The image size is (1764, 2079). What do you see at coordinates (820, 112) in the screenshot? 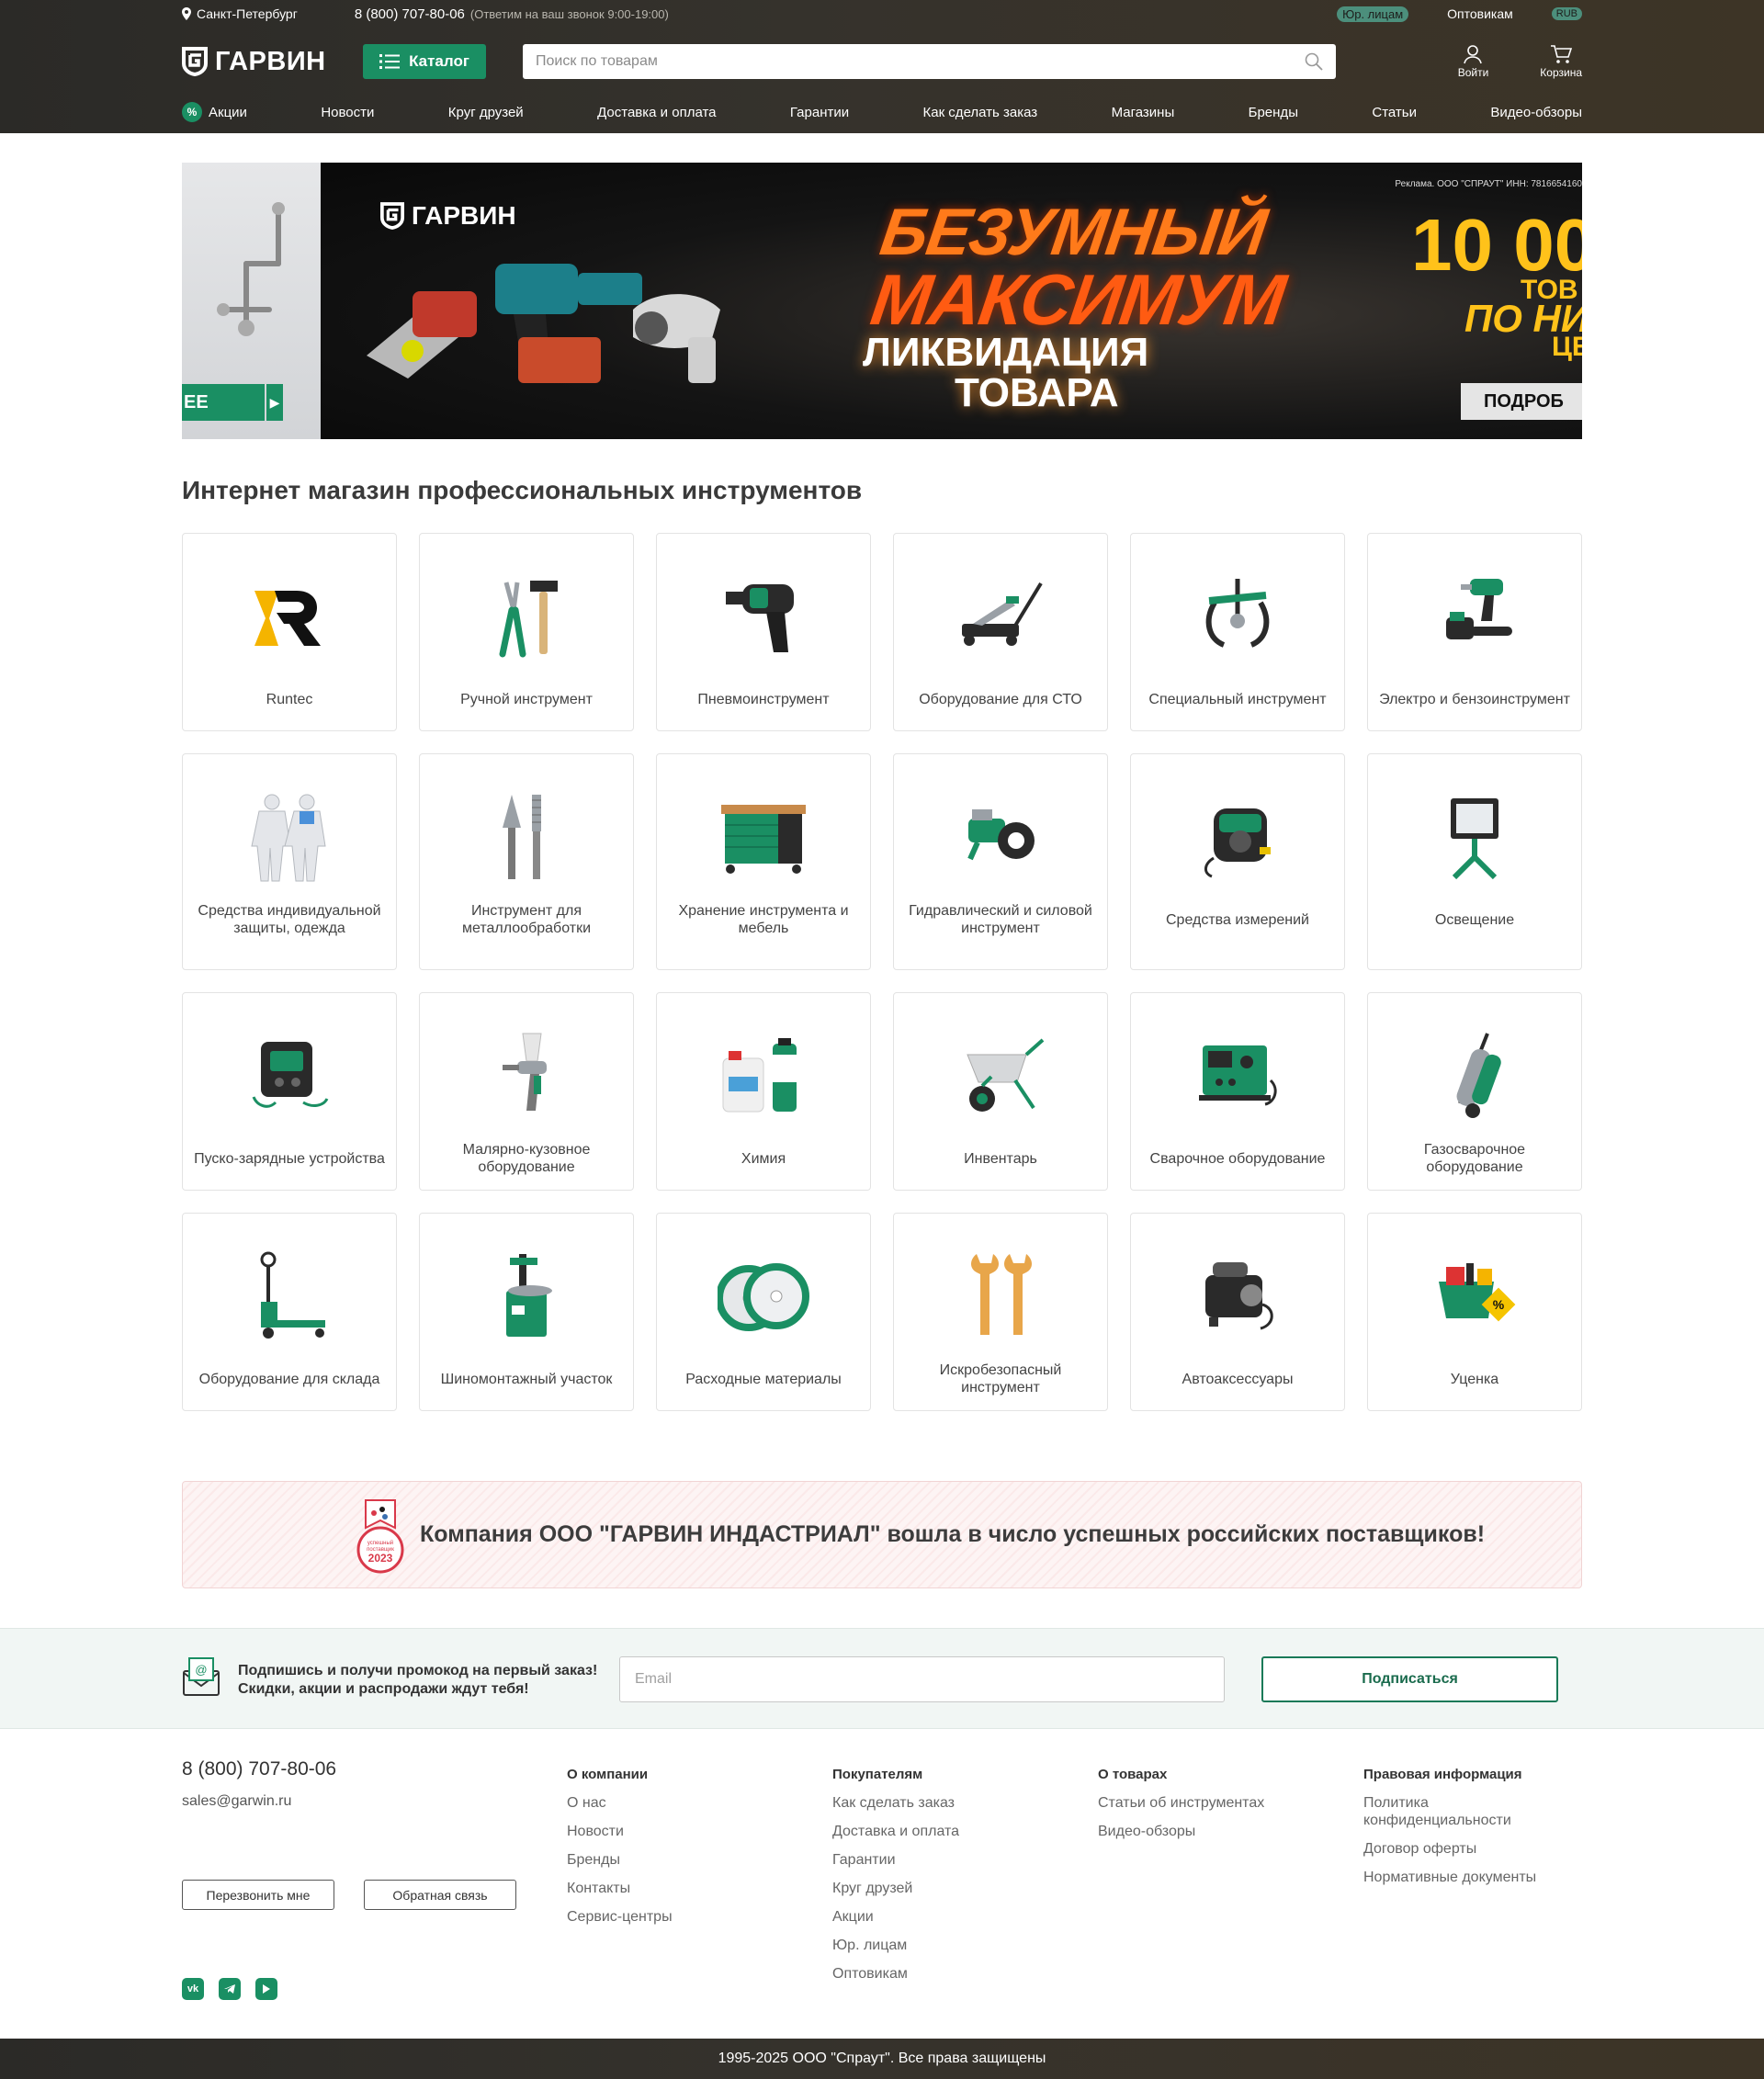
I see `nav-item-warranty: Гарантии` at bounding box center [820, 112].